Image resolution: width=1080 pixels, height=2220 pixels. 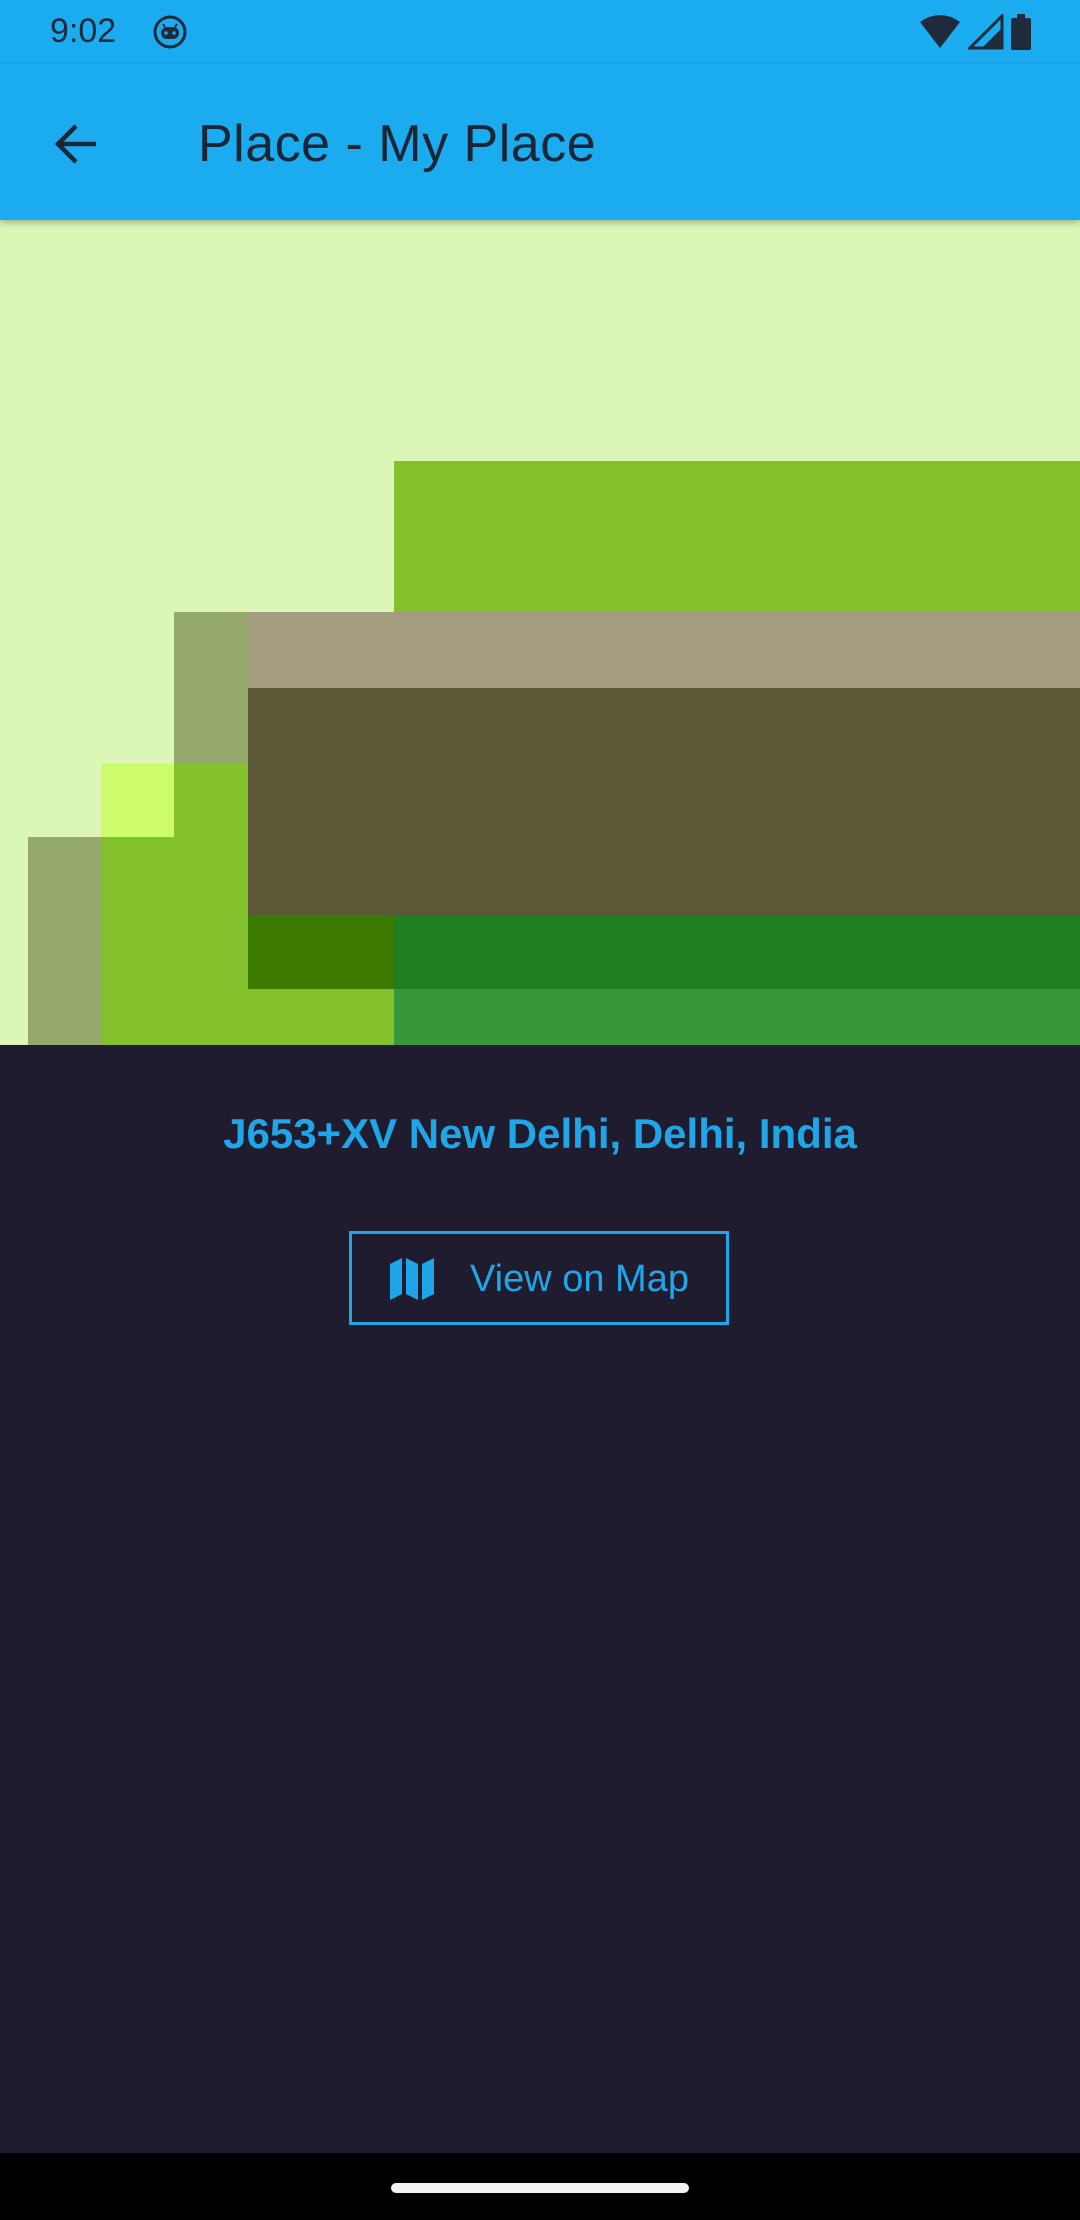 What do you see at coordinates (83, 31) in the screenshot?
I see `status-time: 9:02` at bounding box center [83, 31].